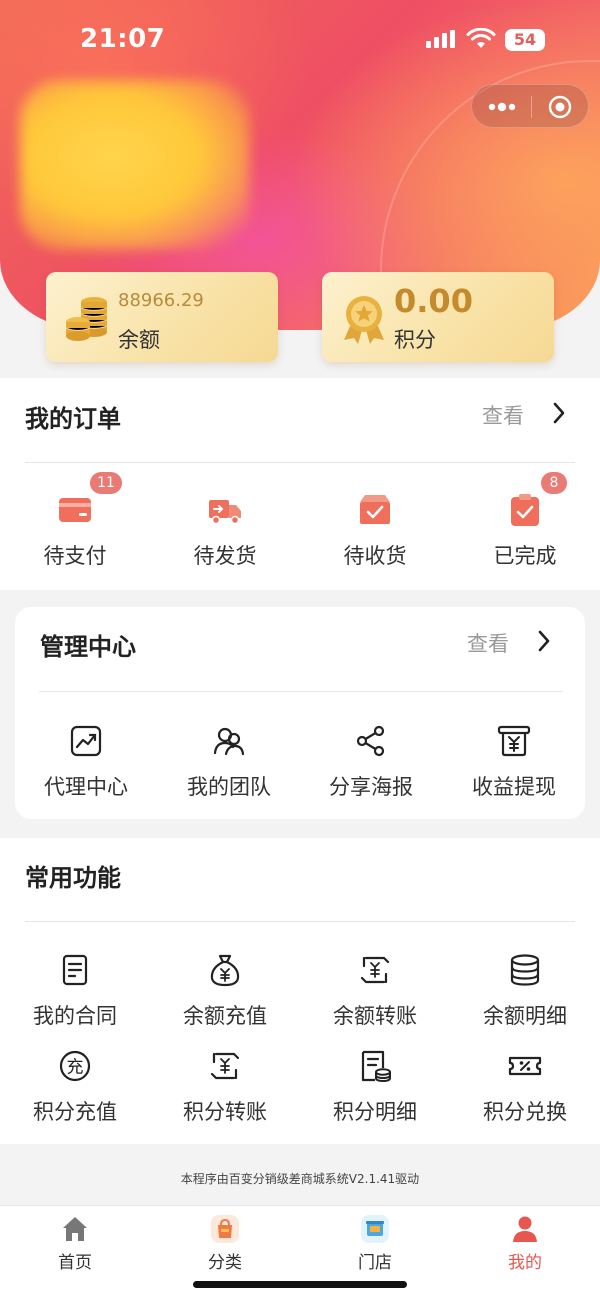 The height and width of the screenshot is (1300, 600). What do you see at coordinates (225, 531) in the screenshot?
I see `order-pending-shipment: 待发货` at bounding box center [225, 531].